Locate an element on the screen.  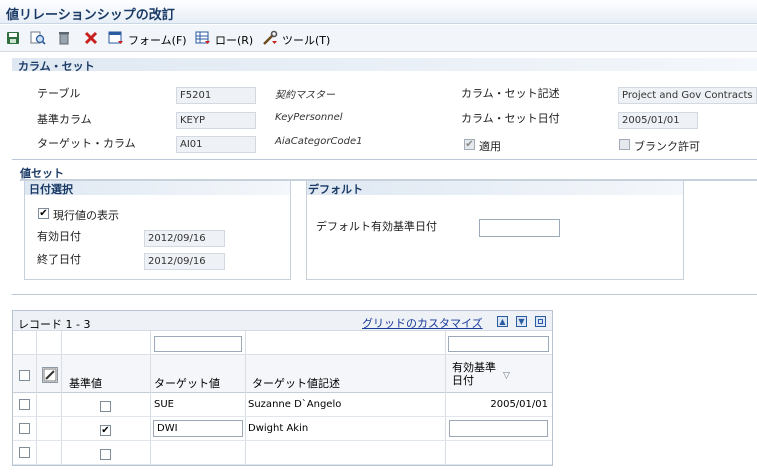
column-set-description-label: カラム・セット記述 is located at coordinates (510, 93).